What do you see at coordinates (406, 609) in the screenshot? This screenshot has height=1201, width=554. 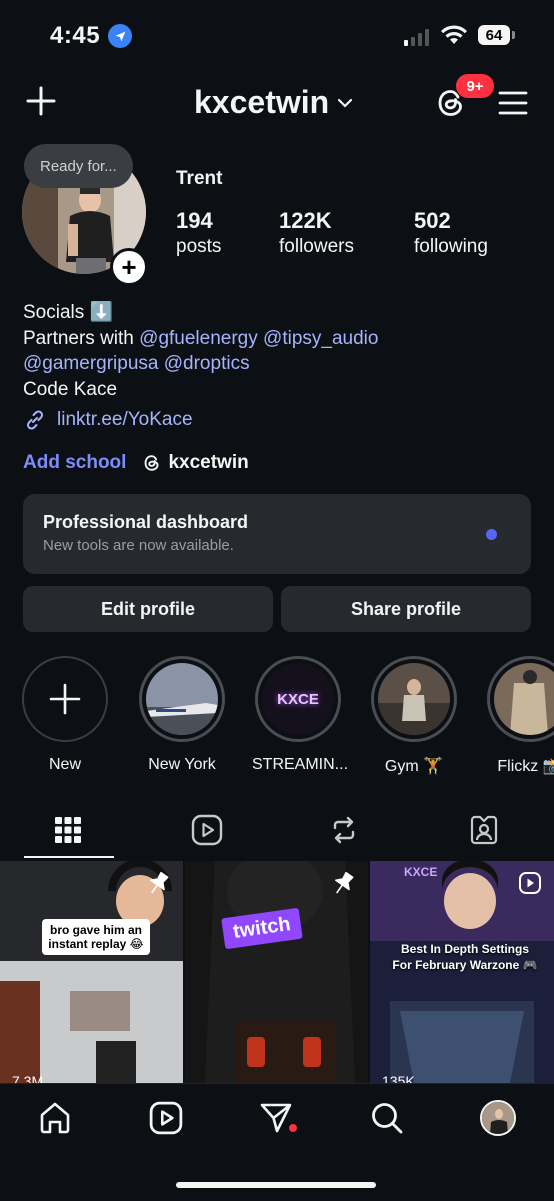 I see `share-profile-button: Share profile` at bounding box center [406, 609].